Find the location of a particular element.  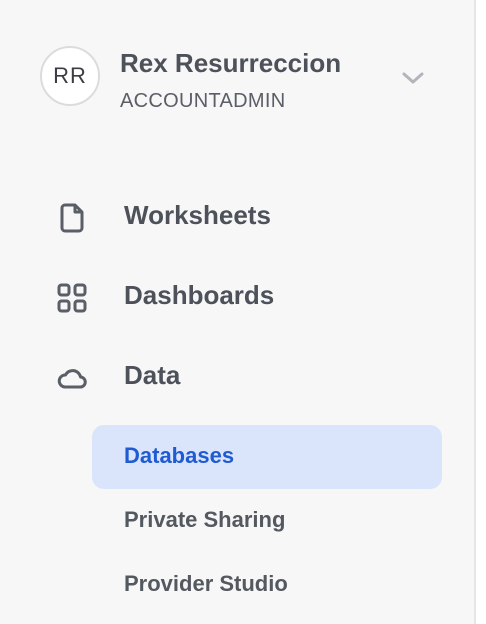

account-switcher: RR Rex Resurreccion ACCOUNTADMIN is located at coordinates (240, 79).